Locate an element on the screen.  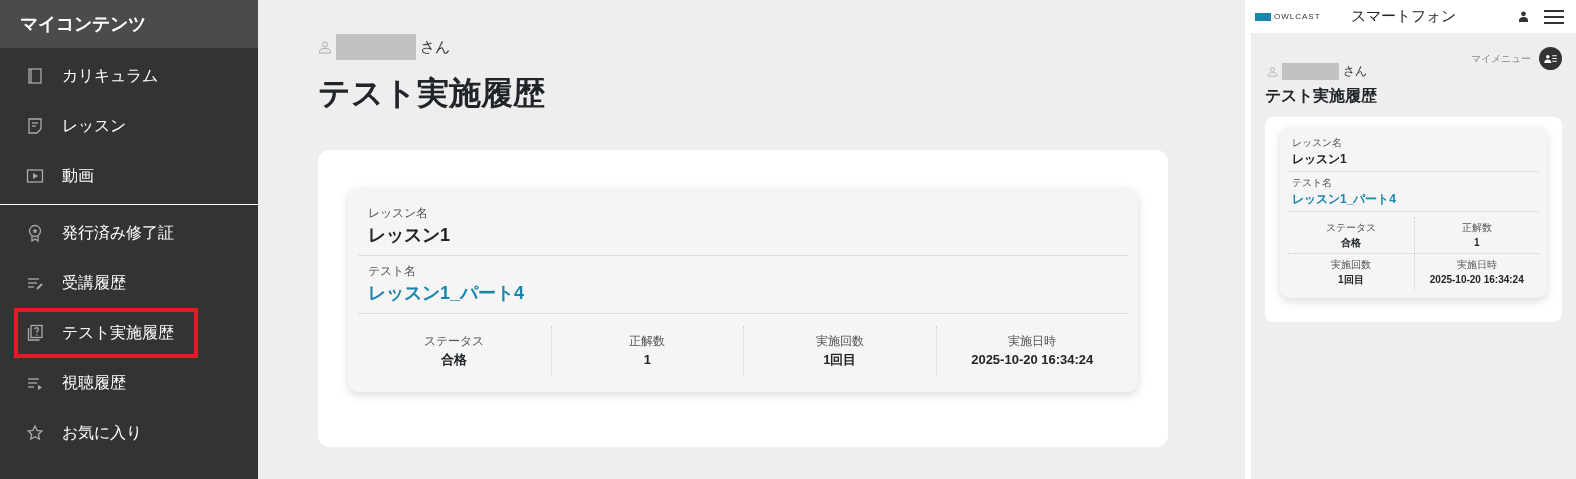
sidebar-item: 受講履歴 is located at coordinates (106, 283).